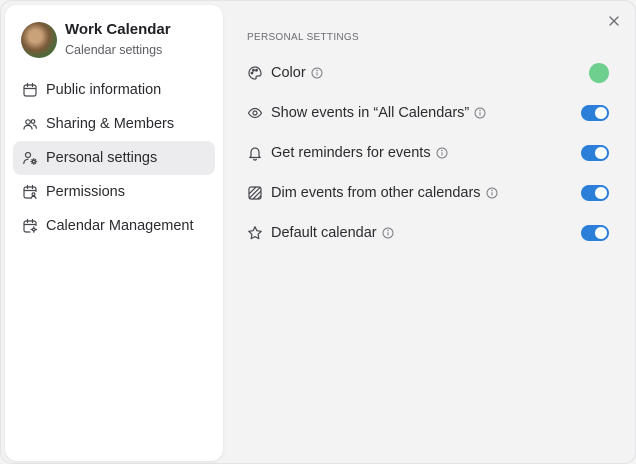  I want to click on bell-icon, so click(255, 153).